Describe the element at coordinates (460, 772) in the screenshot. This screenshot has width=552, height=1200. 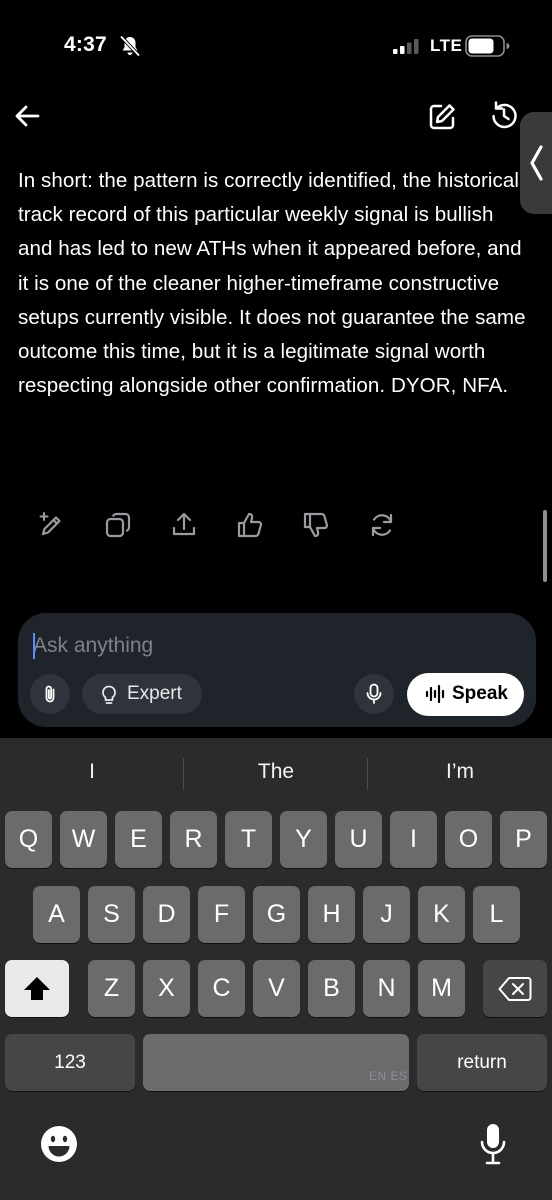
I see `suggestion-3: I’m` at that location.